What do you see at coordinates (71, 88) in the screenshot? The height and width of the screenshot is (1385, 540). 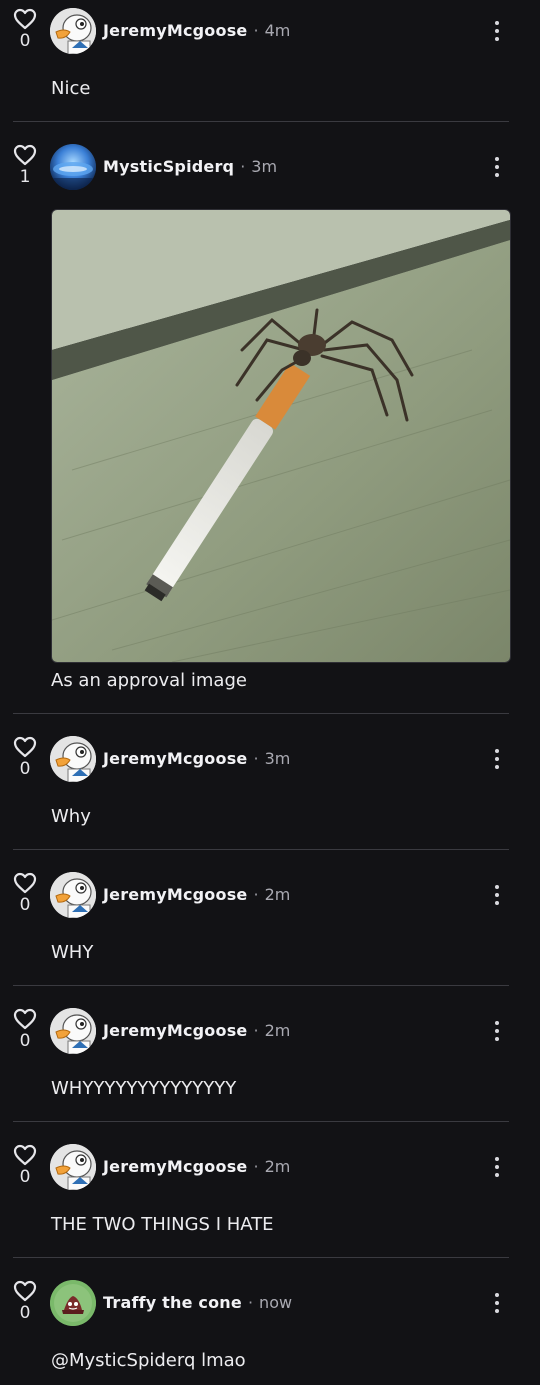 I see `comment-text: Nice` at bounding box center [71, 88].